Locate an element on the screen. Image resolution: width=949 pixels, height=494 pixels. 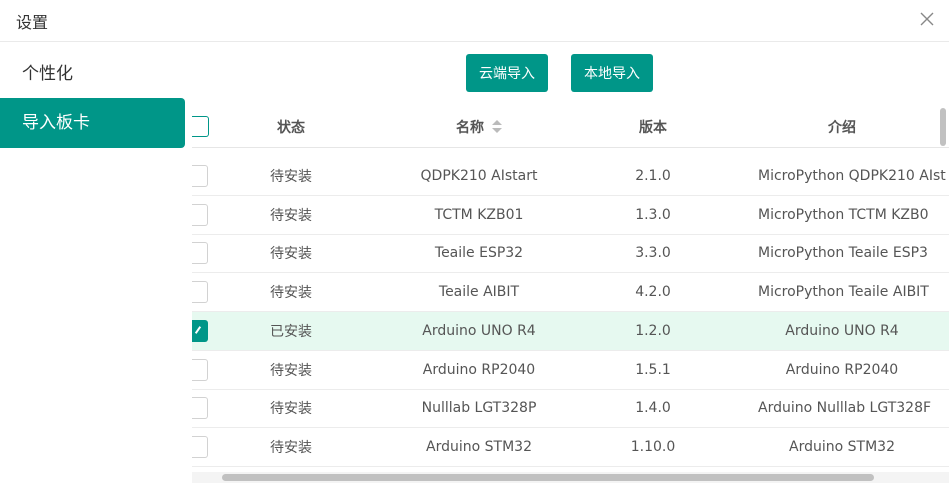
column-header-name-label: 名称 is located at coordinates (470, 127).